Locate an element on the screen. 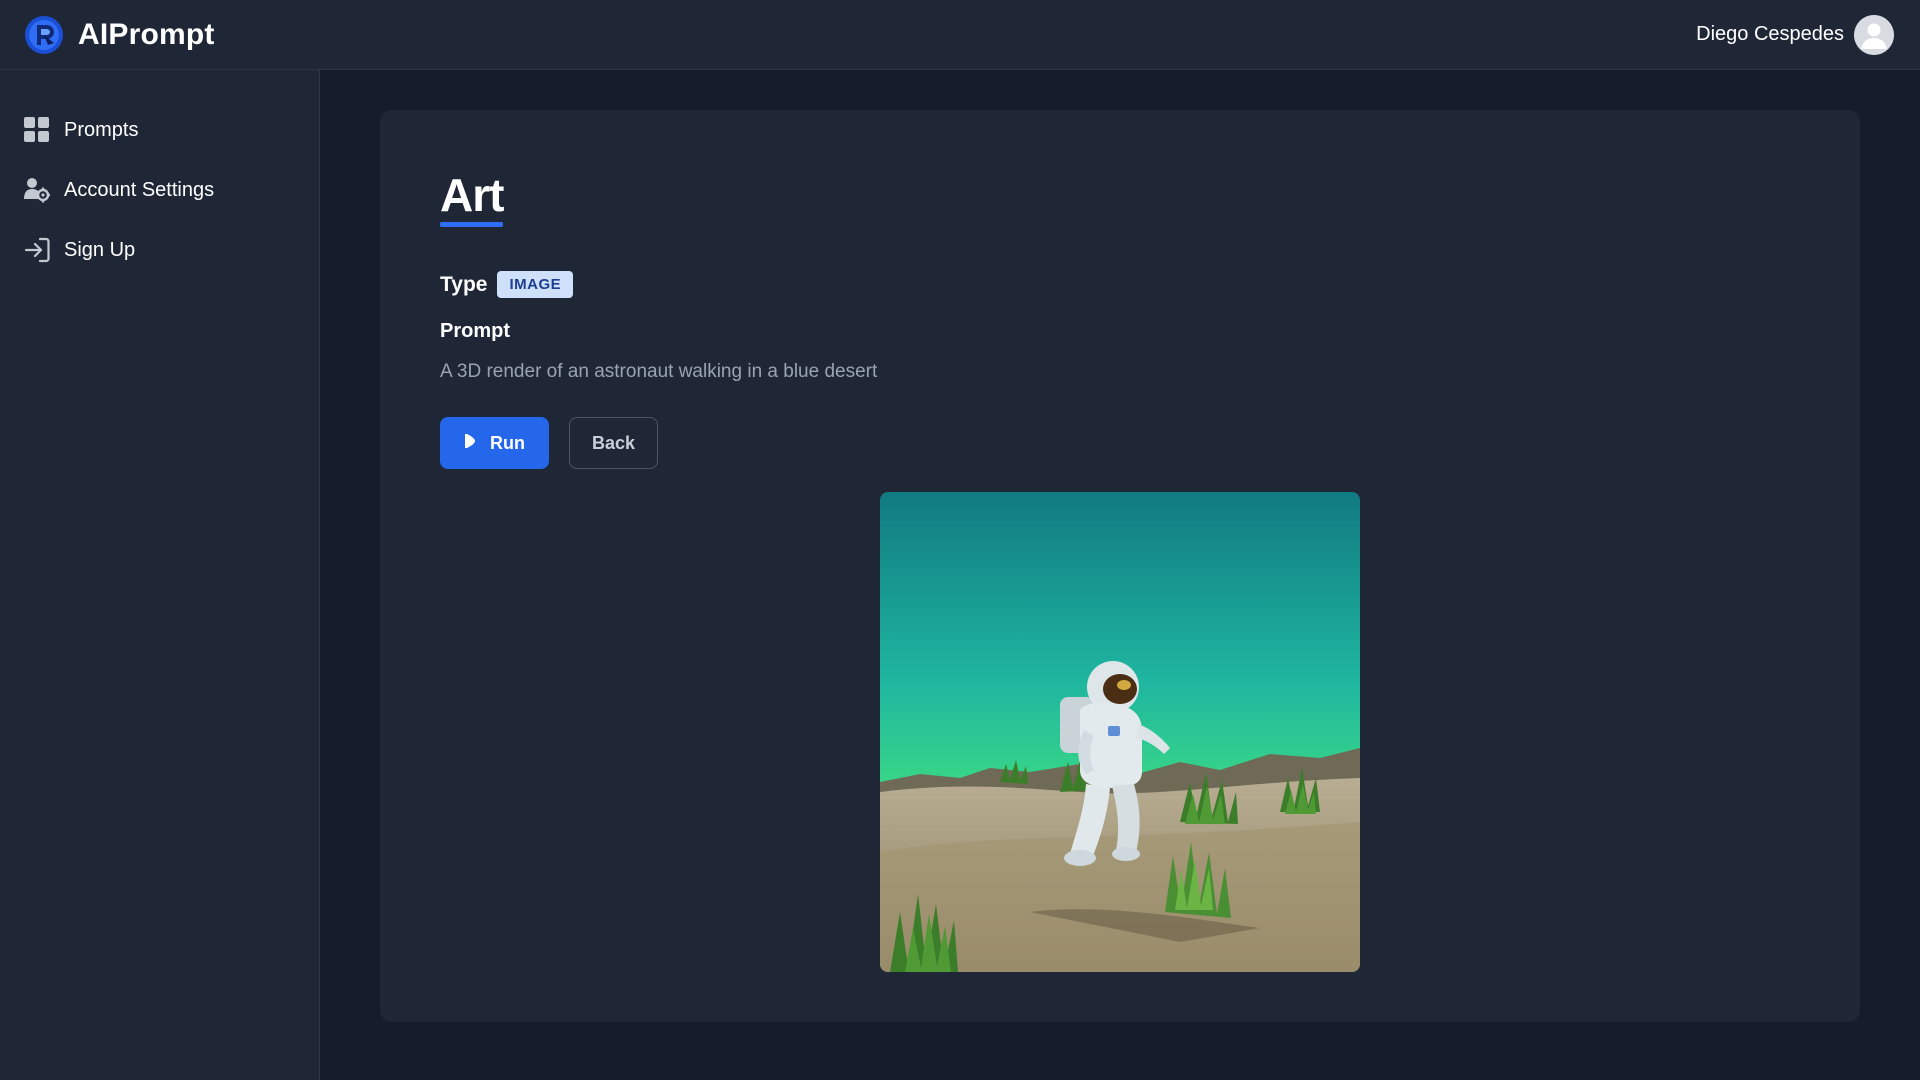 This screenshot has width=1920, height=1080. sidebar-item-label: Prompts is located at coordinates (101, 129).